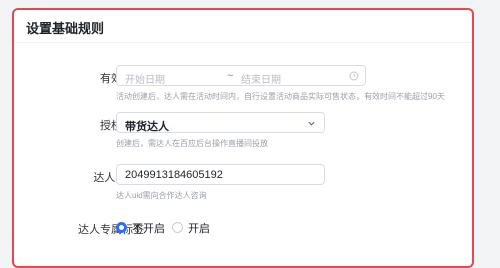 The height and width of the screenshot is (268, 500). I want to click on section-title: 设置基础规则, so click(65, 28).